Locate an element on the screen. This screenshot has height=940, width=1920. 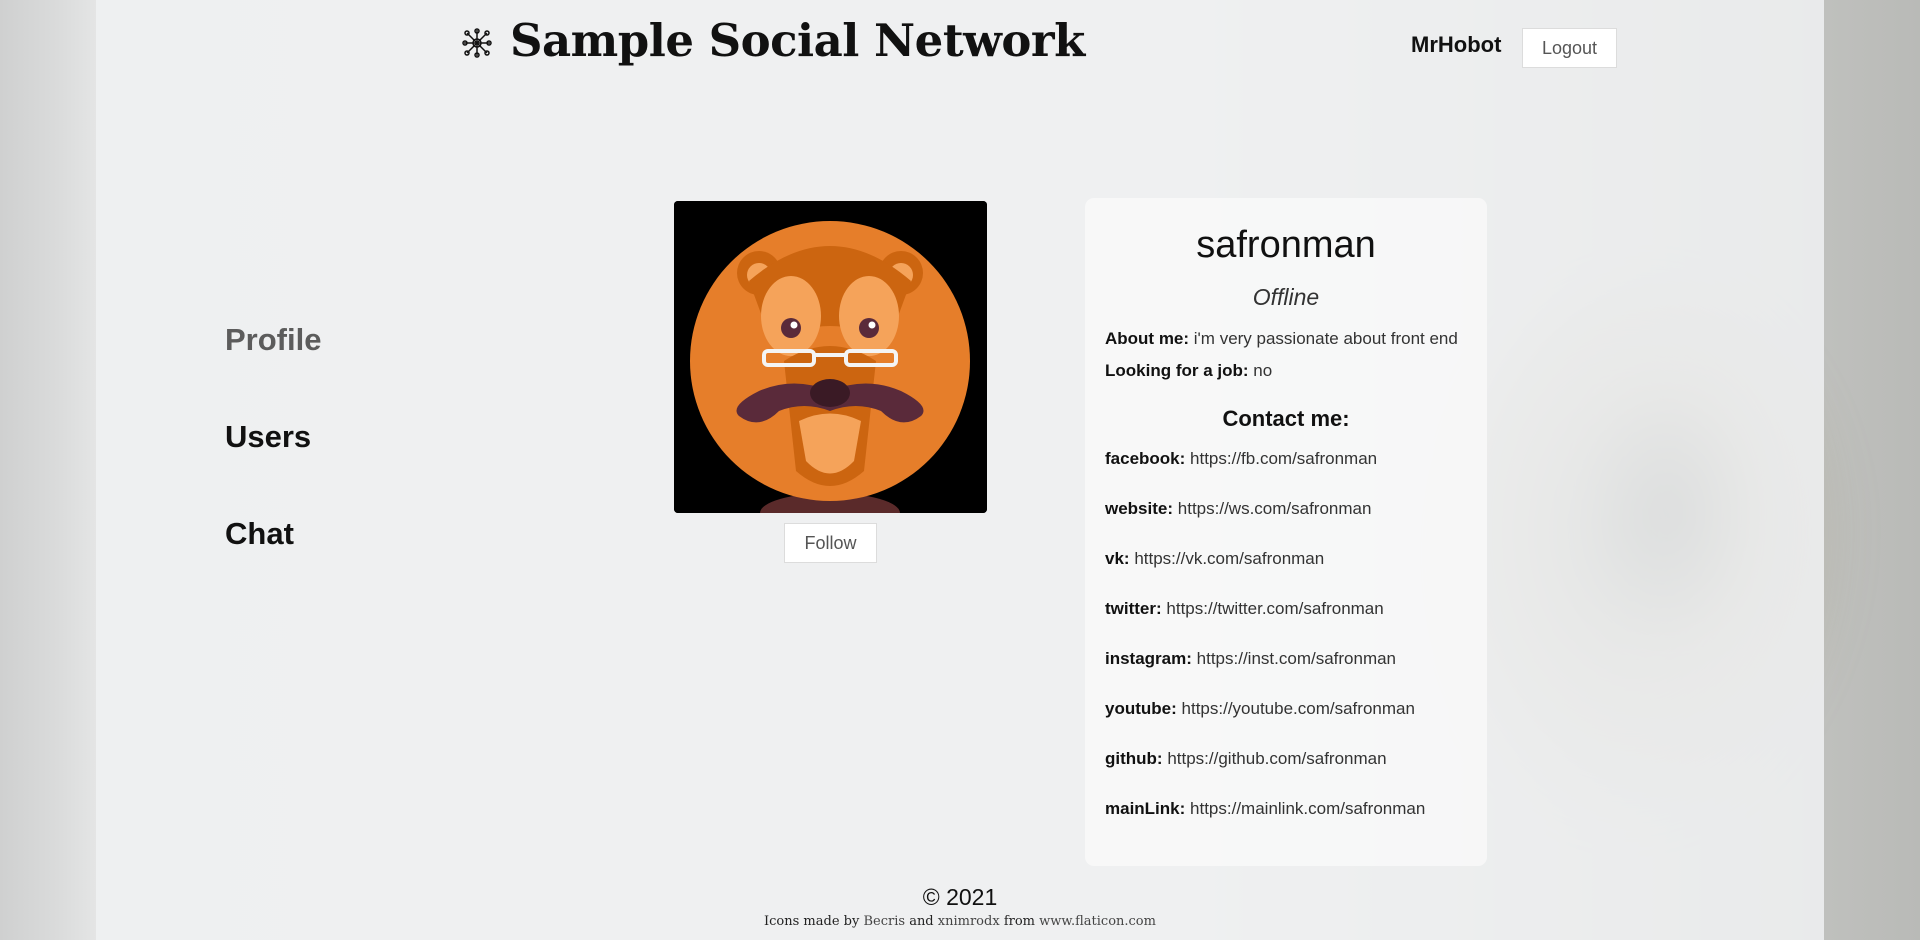
contact-link: https://youtube.com/safronman is located at coordinates (1298, 708).